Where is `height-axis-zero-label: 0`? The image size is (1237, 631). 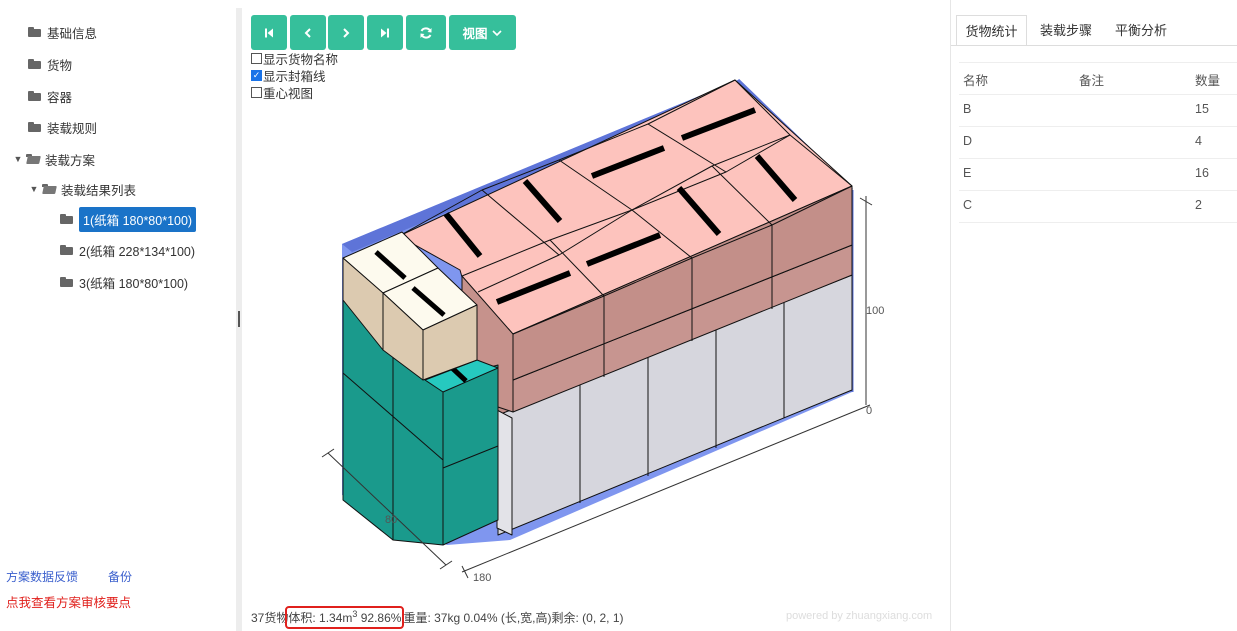
height-axis-zero-label: 0 is located at coordinates (869, 411).